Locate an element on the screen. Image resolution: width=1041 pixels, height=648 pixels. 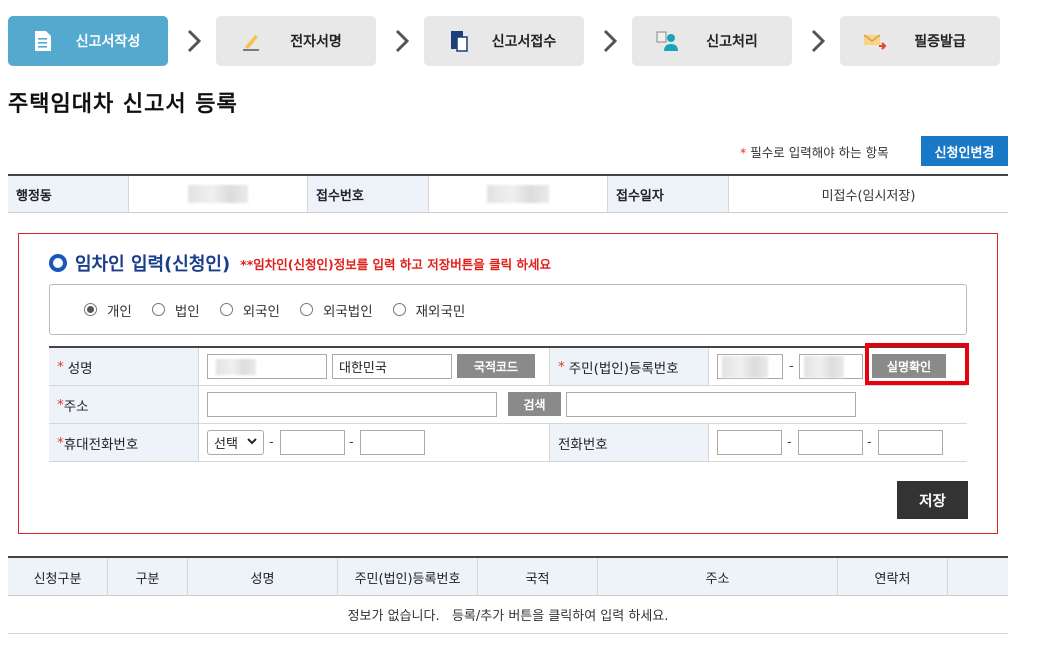
progress-steps: 신고서작성 전자서명 신고서접수 신고처리 필증발급 is located at coordinates (504, 41).